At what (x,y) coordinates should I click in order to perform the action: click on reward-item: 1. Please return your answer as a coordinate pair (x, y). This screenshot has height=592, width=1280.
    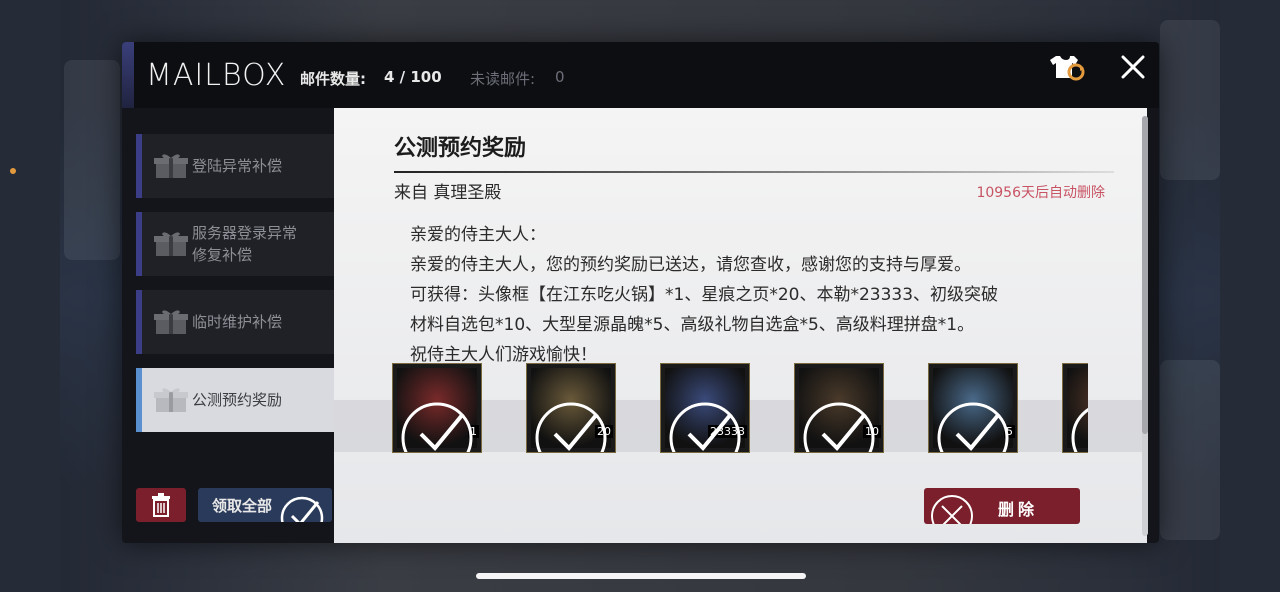
    Looking at the image, I should click on (437, 408).